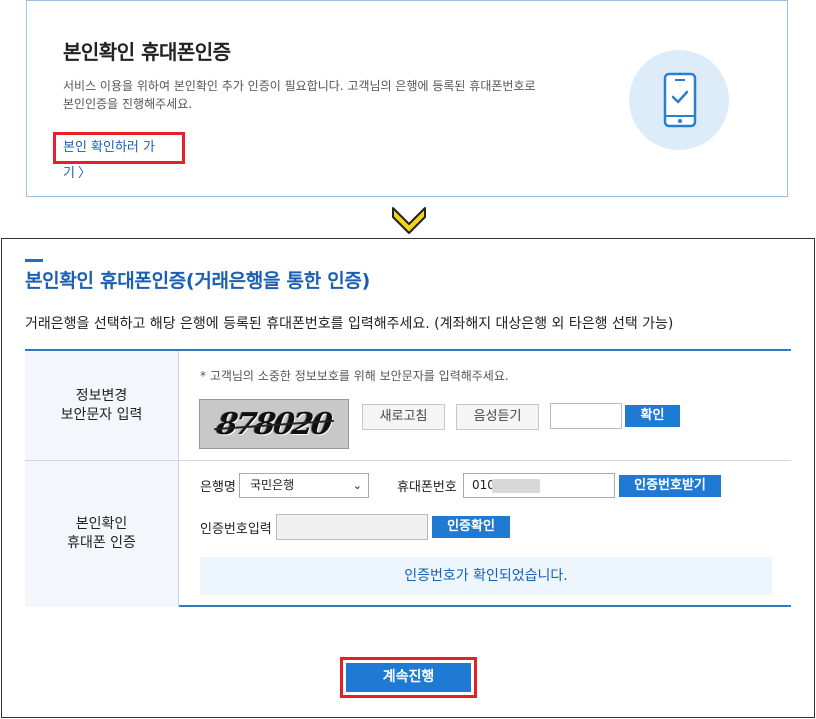 The image size is (816, 719). Describe the element at coordinates (403, 417) in the screenshot. I see `refresh-captcha-button: 새로고침` at that location.